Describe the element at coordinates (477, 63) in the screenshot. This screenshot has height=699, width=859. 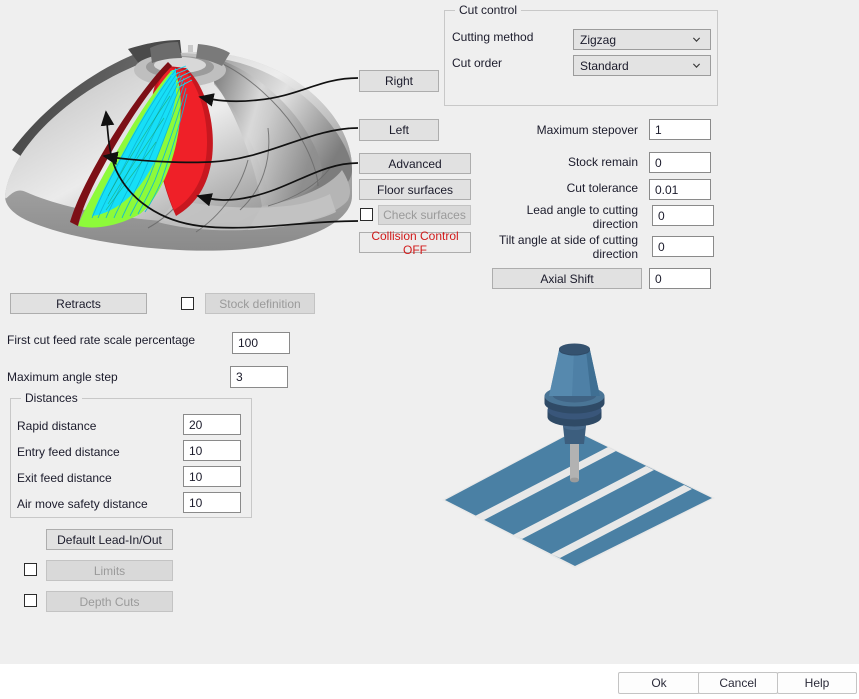
I see `cut-order-label: Cut order` at that location.